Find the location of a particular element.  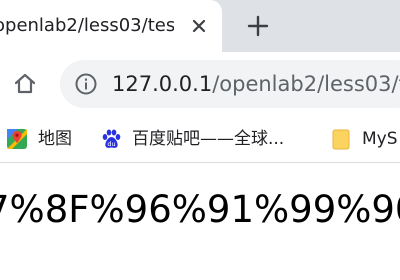

url-text: 127.0.0.1/openlab2/less03/te is located at coordinates (256, 84).